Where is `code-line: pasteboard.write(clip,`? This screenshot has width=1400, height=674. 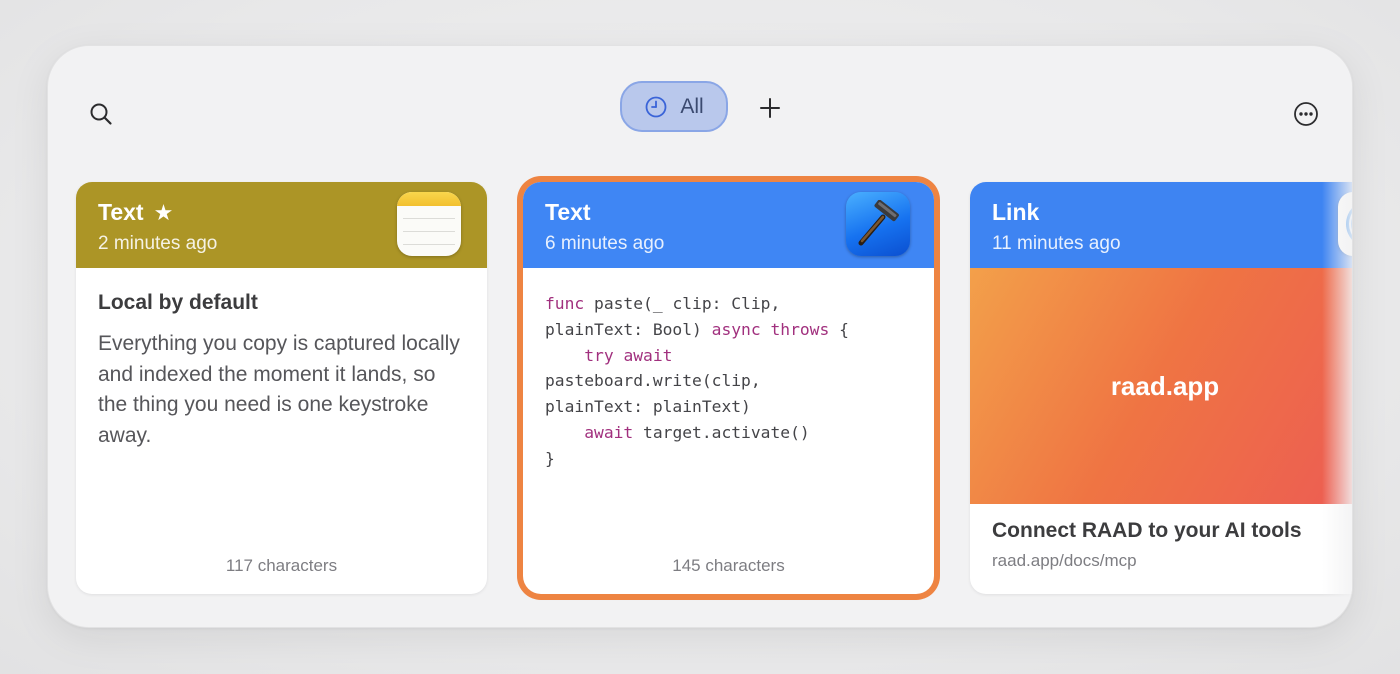 code-line: pasteboard.write(clip, is located at coordinates (728, 381).